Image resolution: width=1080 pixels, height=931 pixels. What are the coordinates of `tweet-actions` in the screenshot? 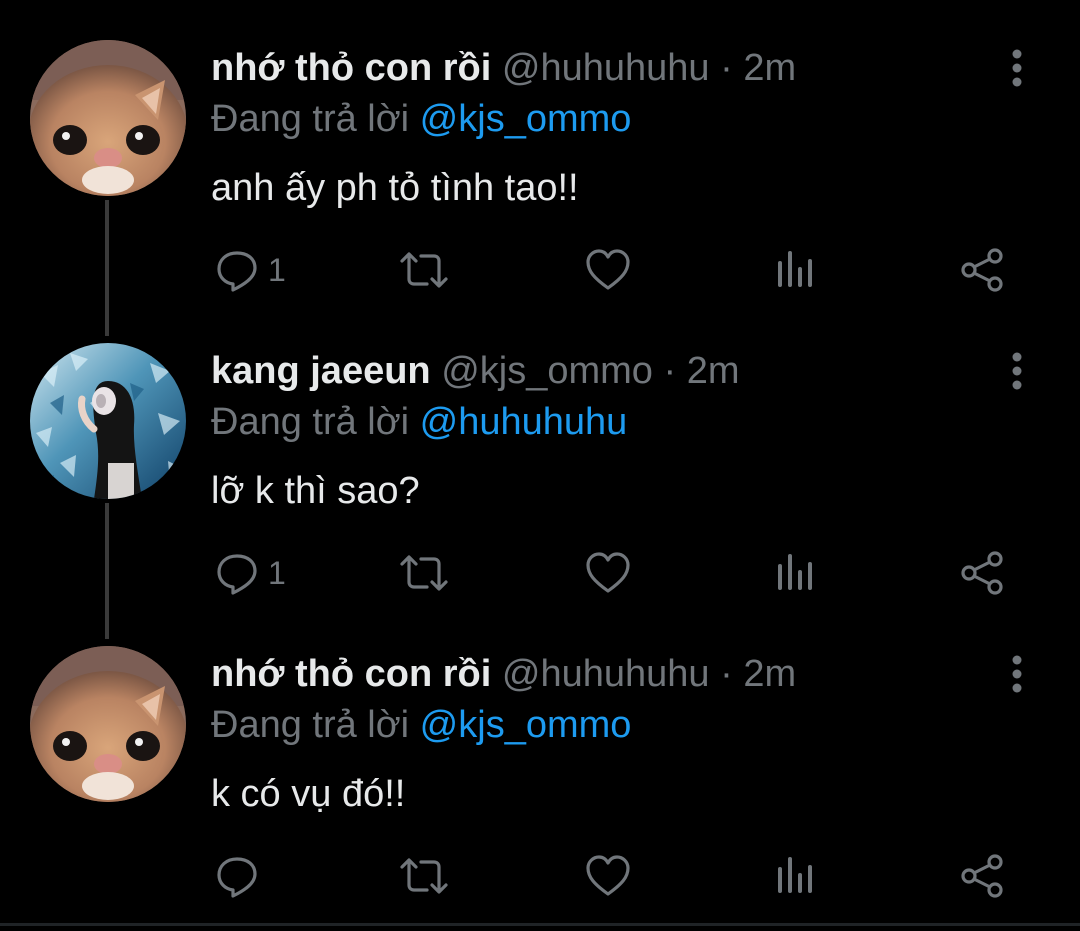 It's located at (540, 876).